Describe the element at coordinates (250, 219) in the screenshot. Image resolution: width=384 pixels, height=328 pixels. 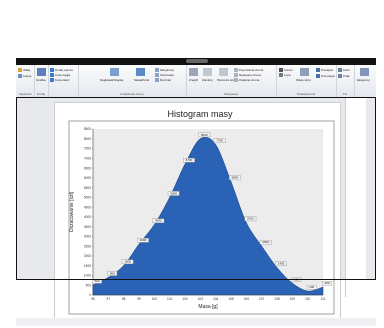
I see `data-label: 3700` at that location.